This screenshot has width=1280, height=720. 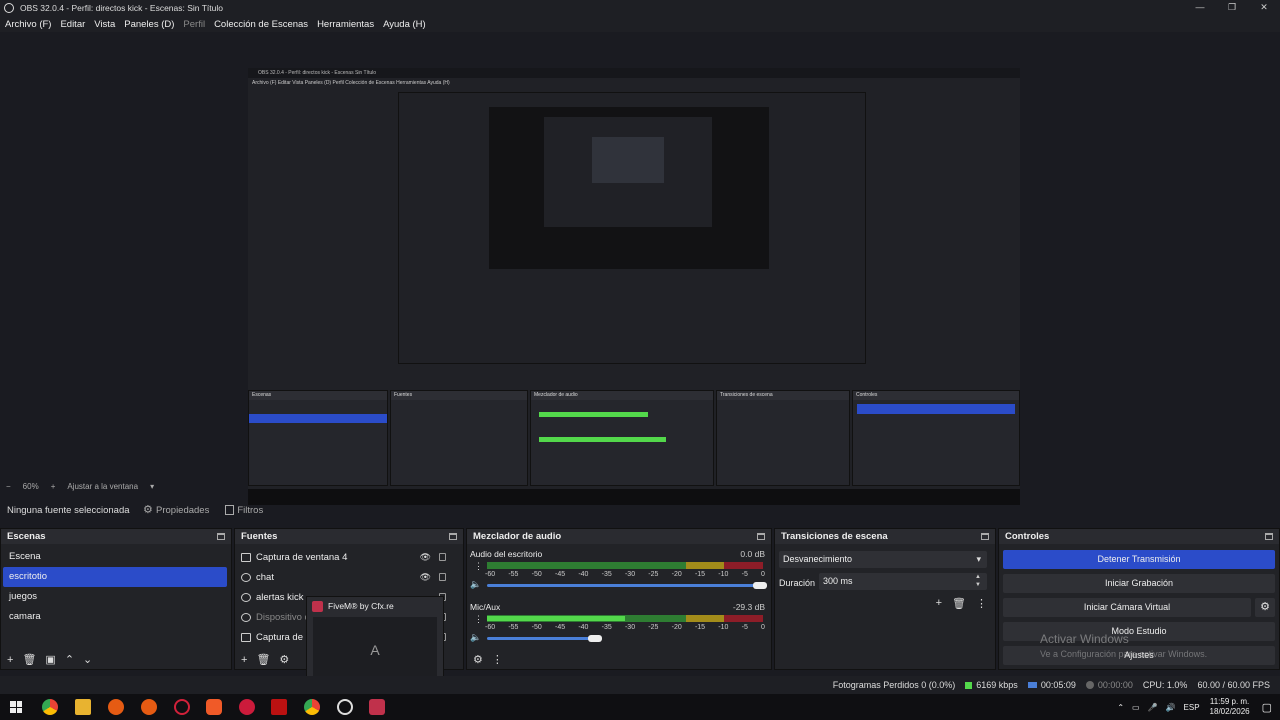 What do you see at coordinates (115, 577) in the screenshot?
I see `scene-item-escritotio: escritotio` at bounding box center [115, 577].